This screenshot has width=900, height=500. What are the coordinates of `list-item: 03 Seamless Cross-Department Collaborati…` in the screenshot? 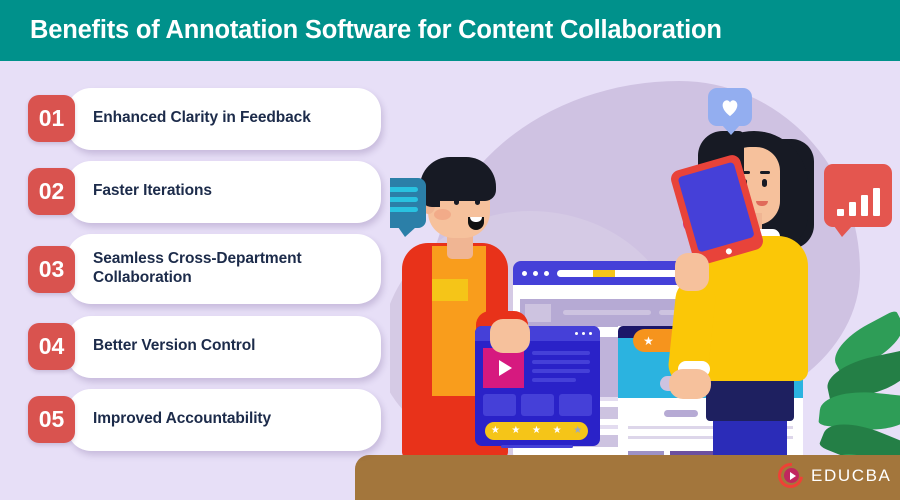 It's located at (208, 269).